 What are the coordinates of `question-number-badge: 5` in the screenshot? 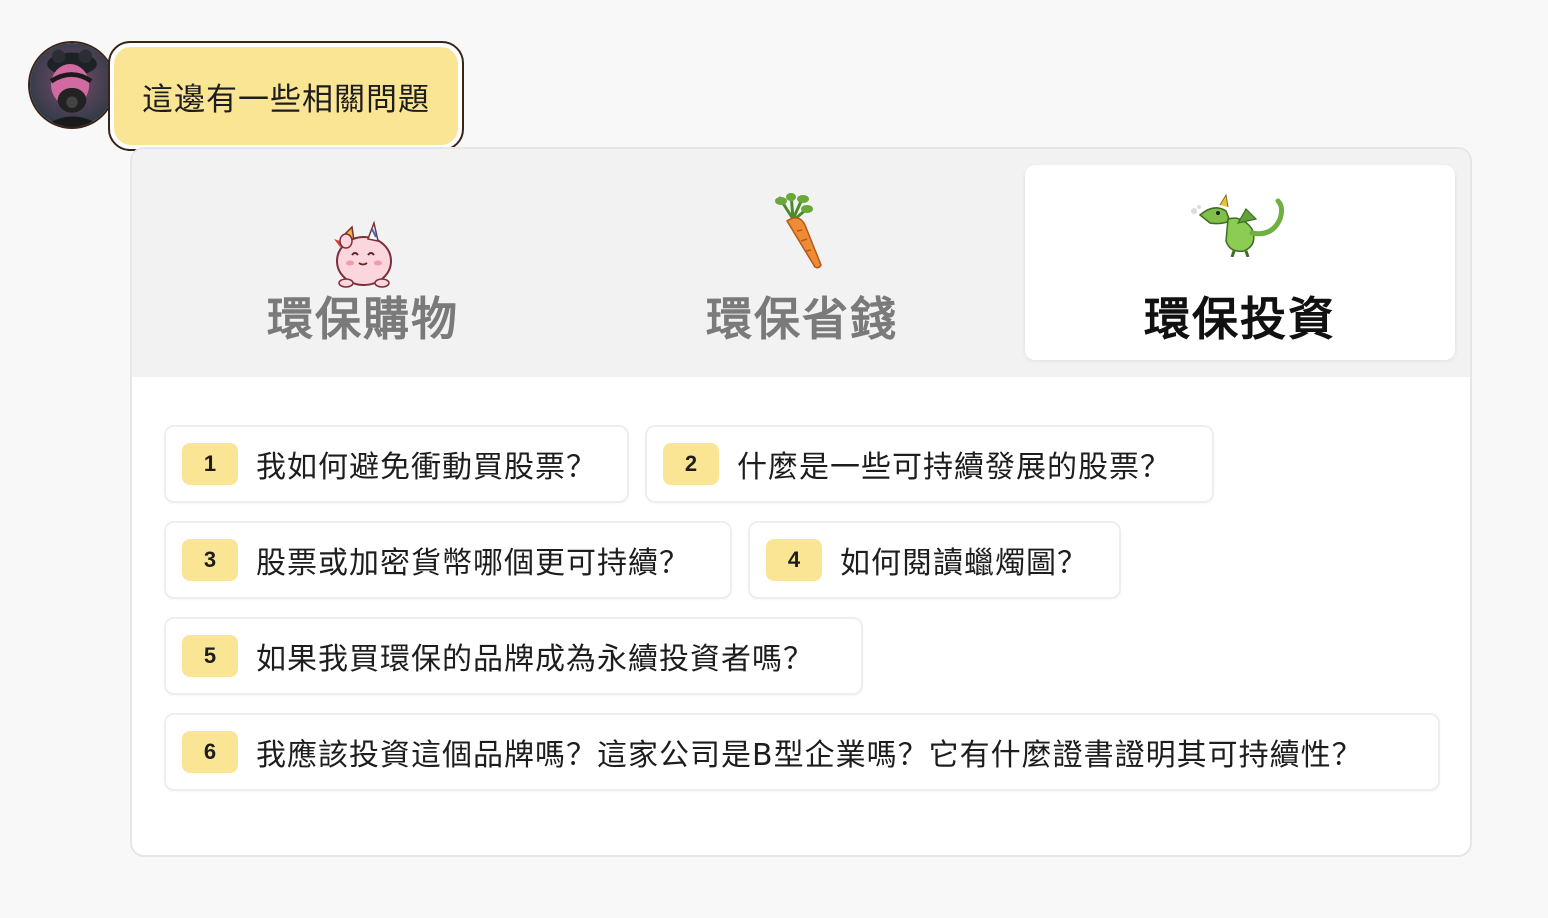 It's located at (210, 656).